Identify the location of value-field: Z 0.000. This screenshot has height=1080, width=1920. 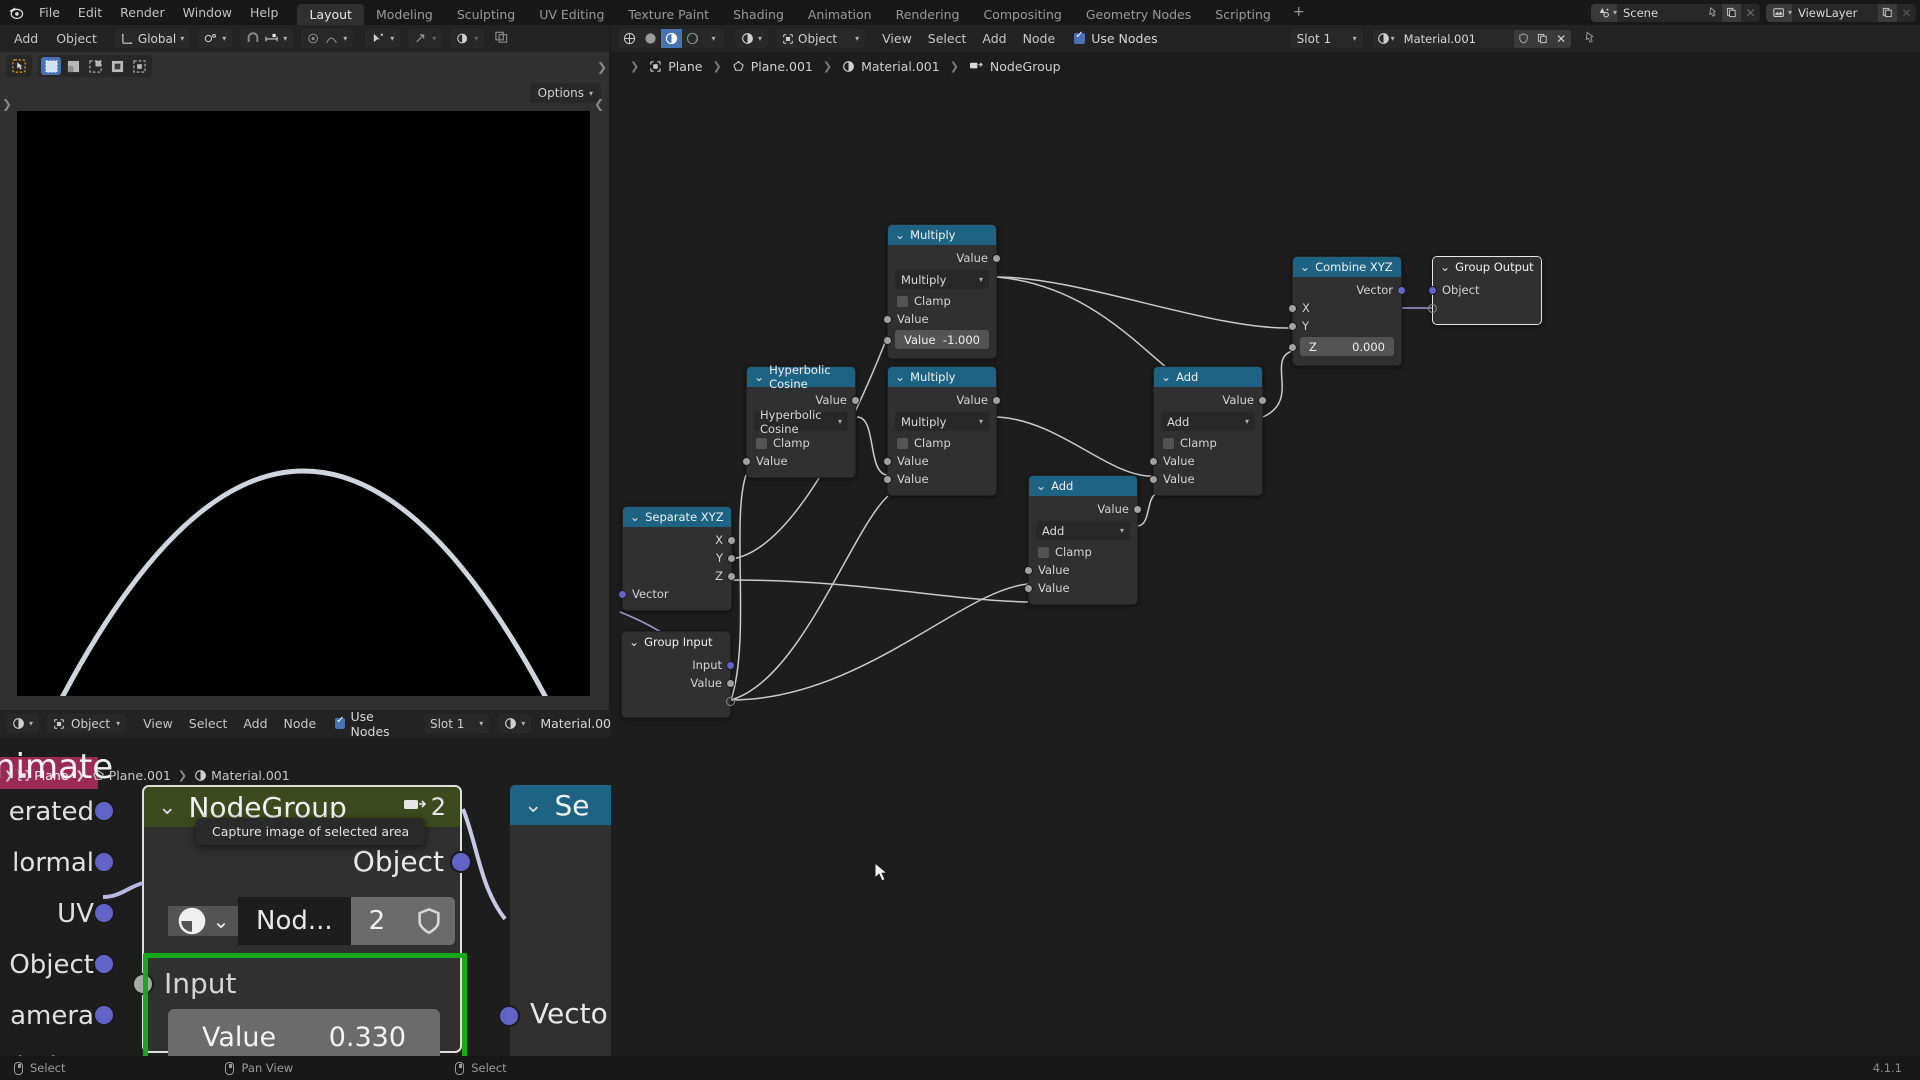
(1347, 346).